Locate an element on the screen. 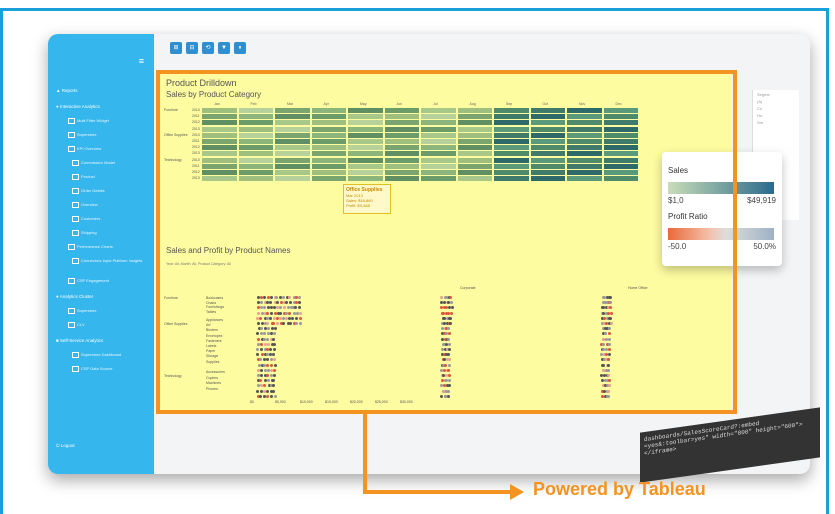  sidebar-subitem: CSP Data Source is located at coordinates (92, 369).